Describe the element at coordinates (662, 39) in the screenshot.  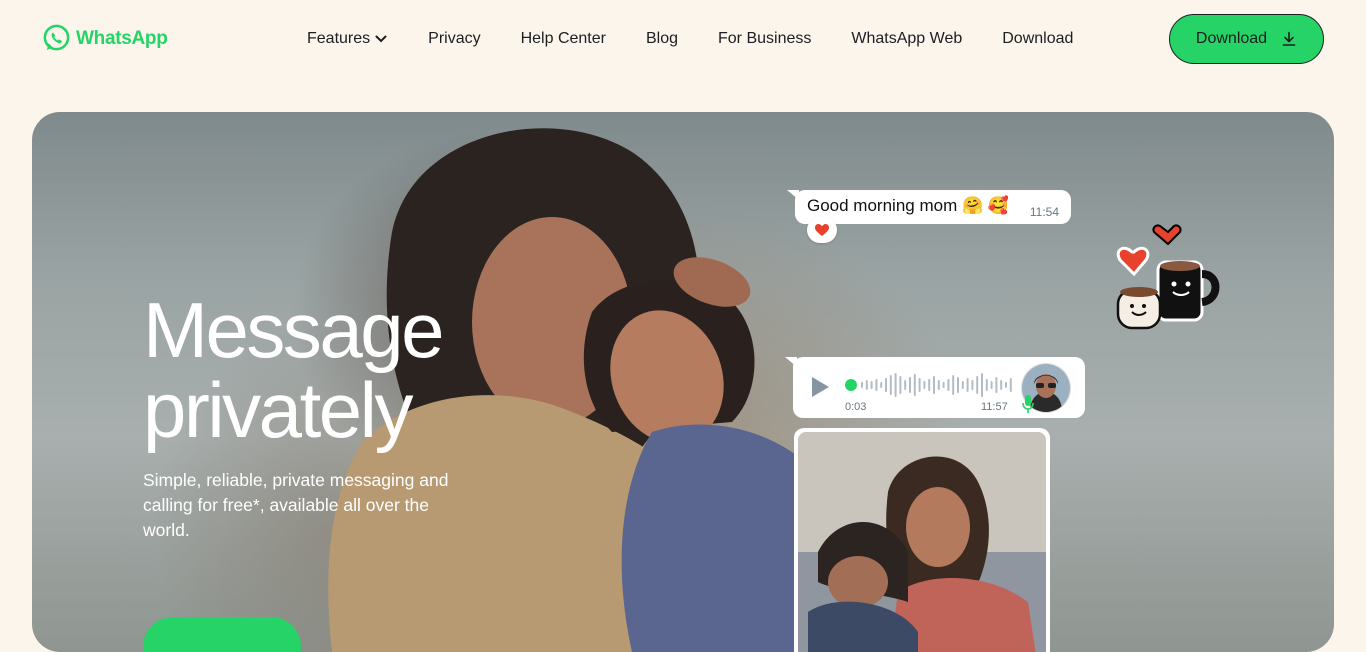
I see `nav-item-blog: Blog` at that location.